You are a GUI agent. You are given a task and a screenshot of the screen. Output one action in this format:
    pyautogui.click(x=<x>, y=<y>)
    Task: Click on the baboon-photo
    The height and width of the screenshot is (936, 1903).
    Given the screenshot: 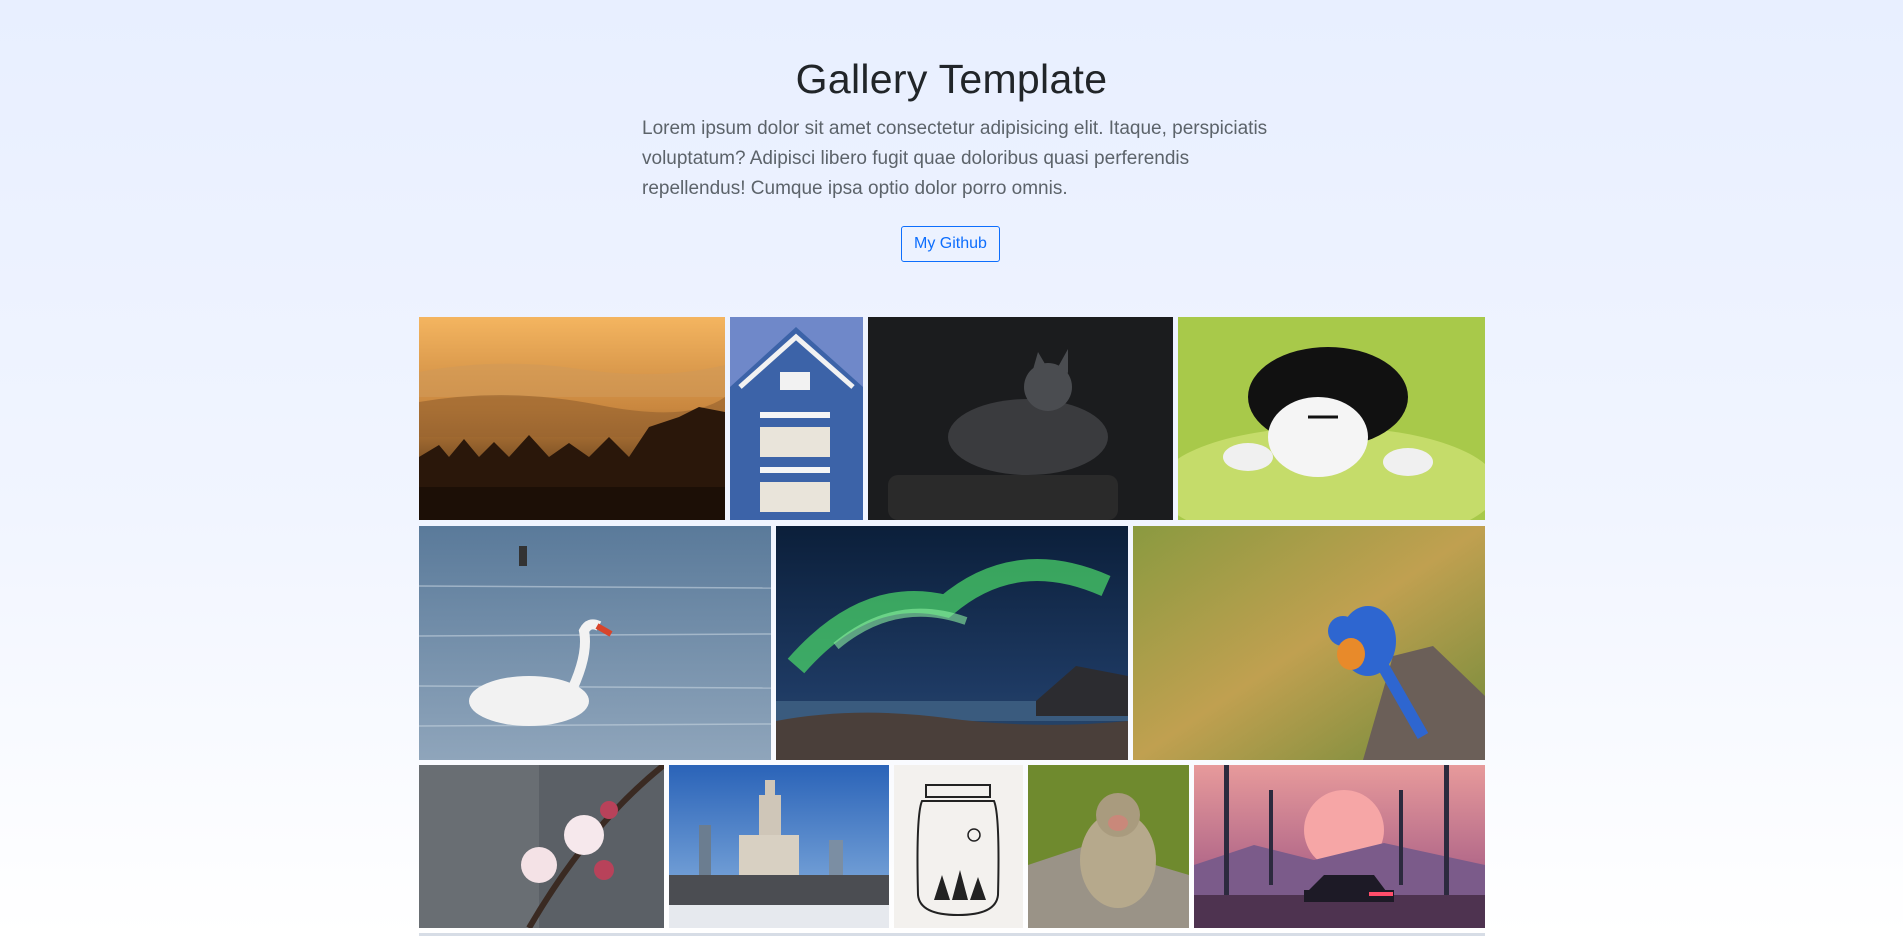 What is the action you would take?
    pyautogui.click(x=1108, y=846)
    